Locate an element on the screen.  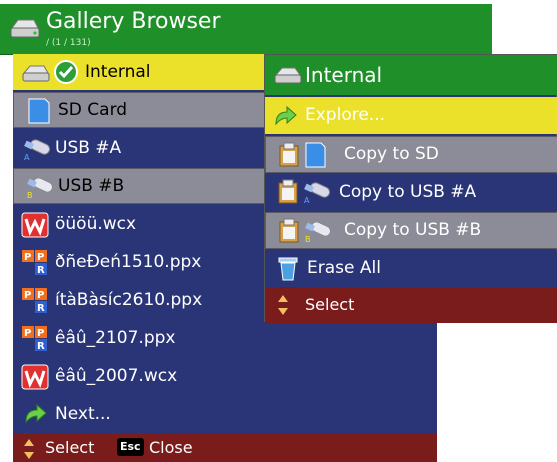
check-icon is located at coordinates (66, 72).